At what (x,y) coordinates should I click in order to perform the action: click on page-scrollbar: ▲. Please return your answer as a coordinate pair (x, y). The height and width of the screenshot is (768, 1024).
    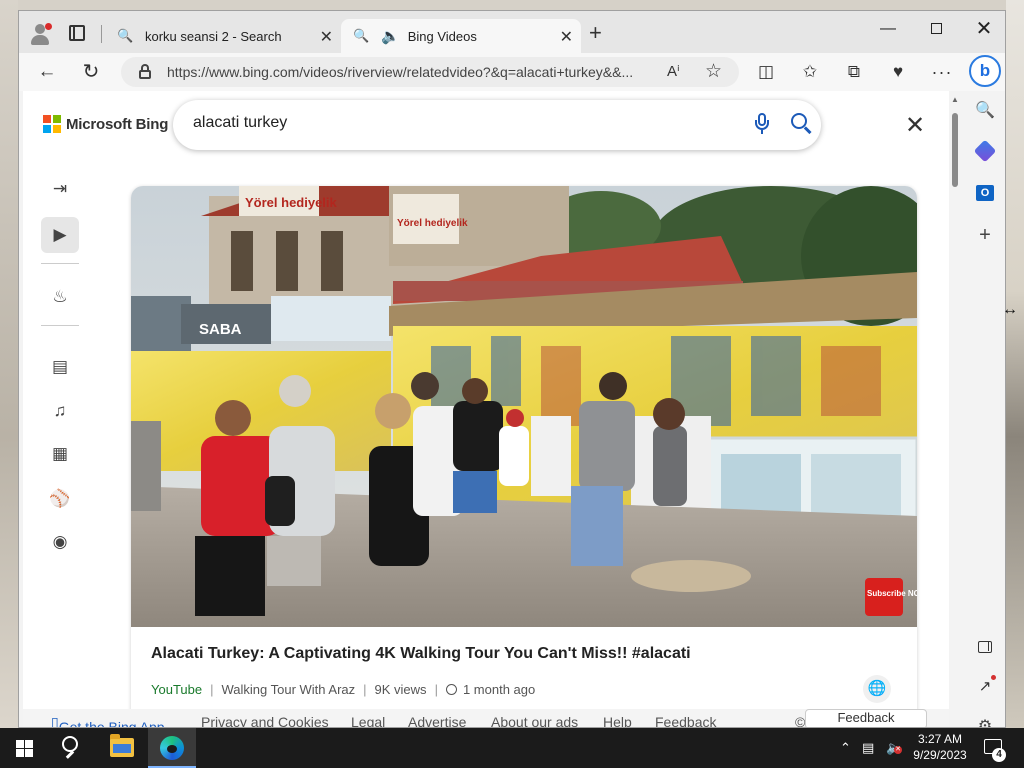
    Looking at the image, I should click on (955, 409).